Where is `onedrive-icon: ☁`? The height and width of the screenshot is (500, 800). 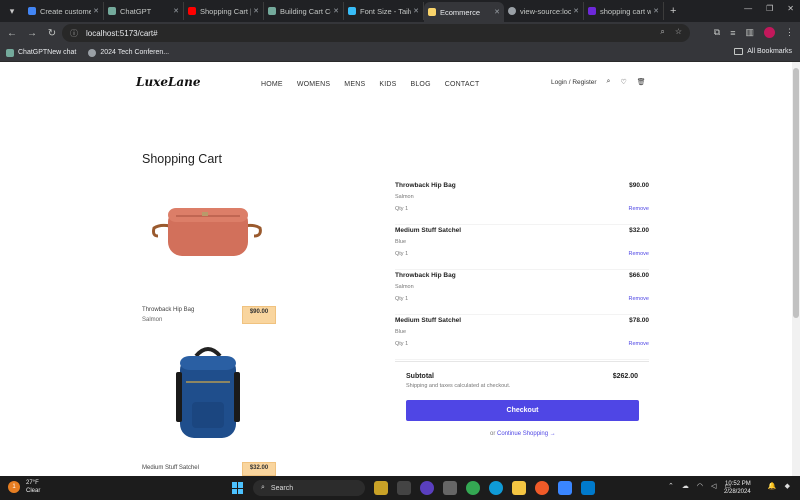 onedrive-icon: ☁ is located at coordinates (685, 486).